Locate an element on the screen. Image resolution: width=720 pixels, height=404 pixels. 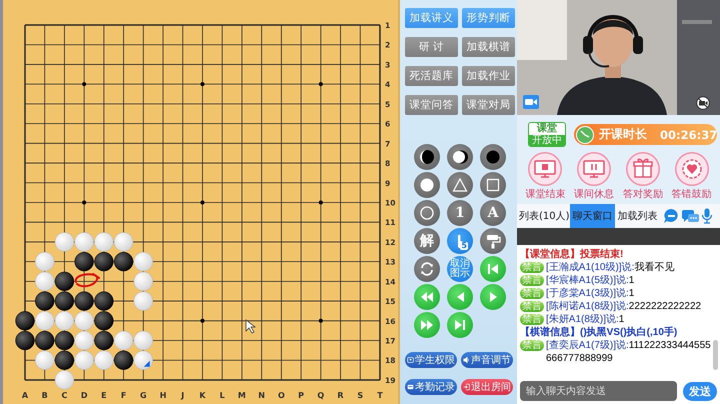
column-label: M is located at coordinates (242, 395).